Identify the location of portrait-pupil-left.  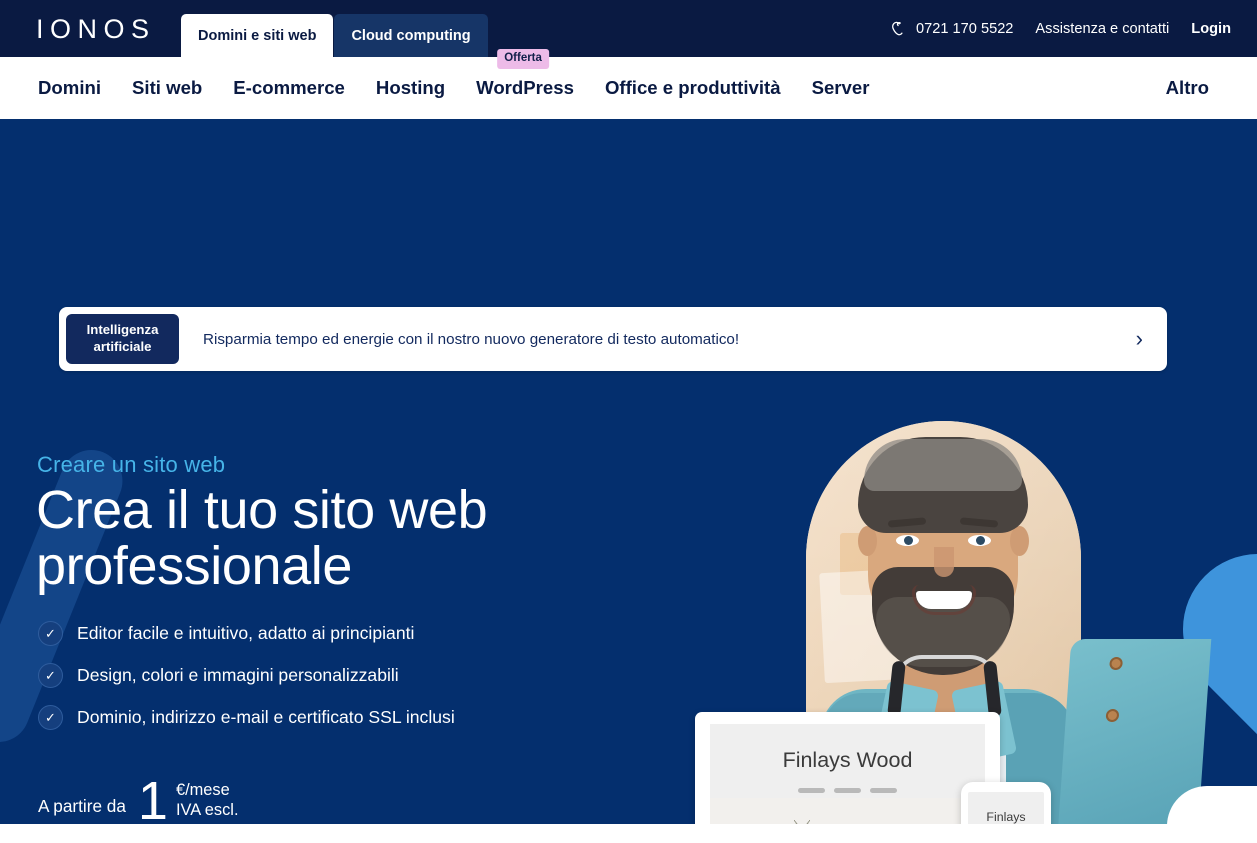
(908, 540).